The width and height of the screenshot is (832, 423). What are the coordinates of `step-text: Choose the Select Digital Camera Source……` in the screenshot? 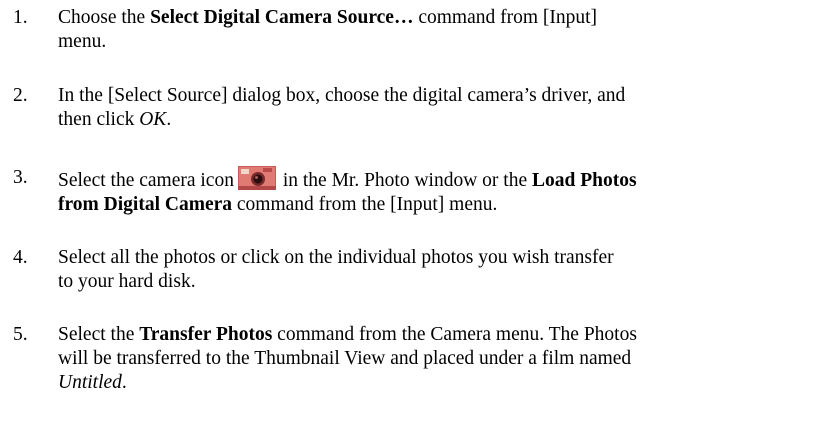 It's located at (443, 30).